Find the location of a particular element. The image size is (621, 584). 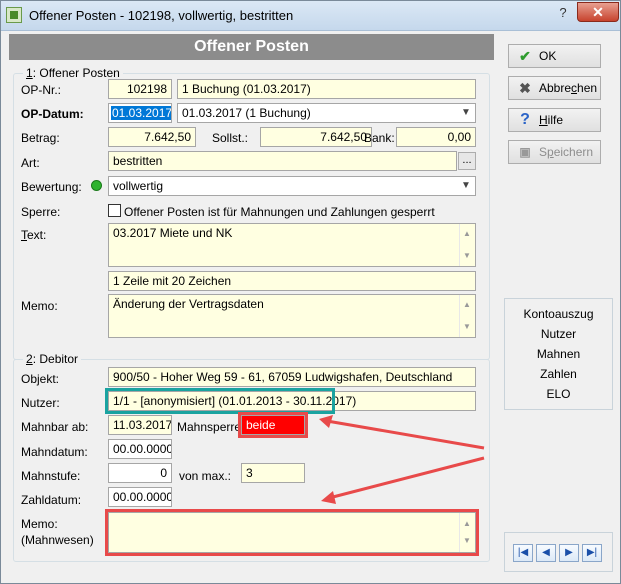

mahnstufe-field: 0 is located at coordinates (140, 473).